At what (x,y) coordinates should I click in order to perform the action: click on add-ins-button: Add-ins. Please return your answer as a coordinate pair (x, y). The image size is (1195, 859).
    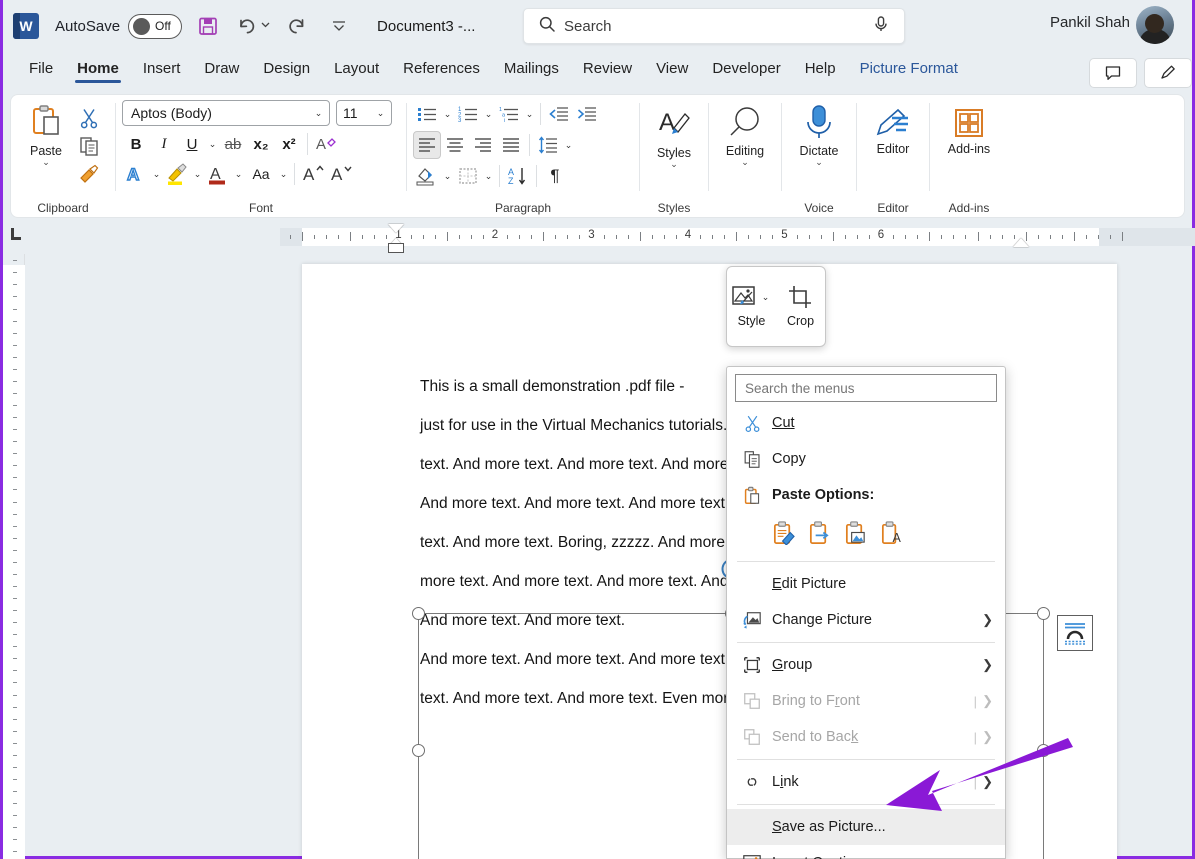
    Looking at the image, I should click on (969, 128).